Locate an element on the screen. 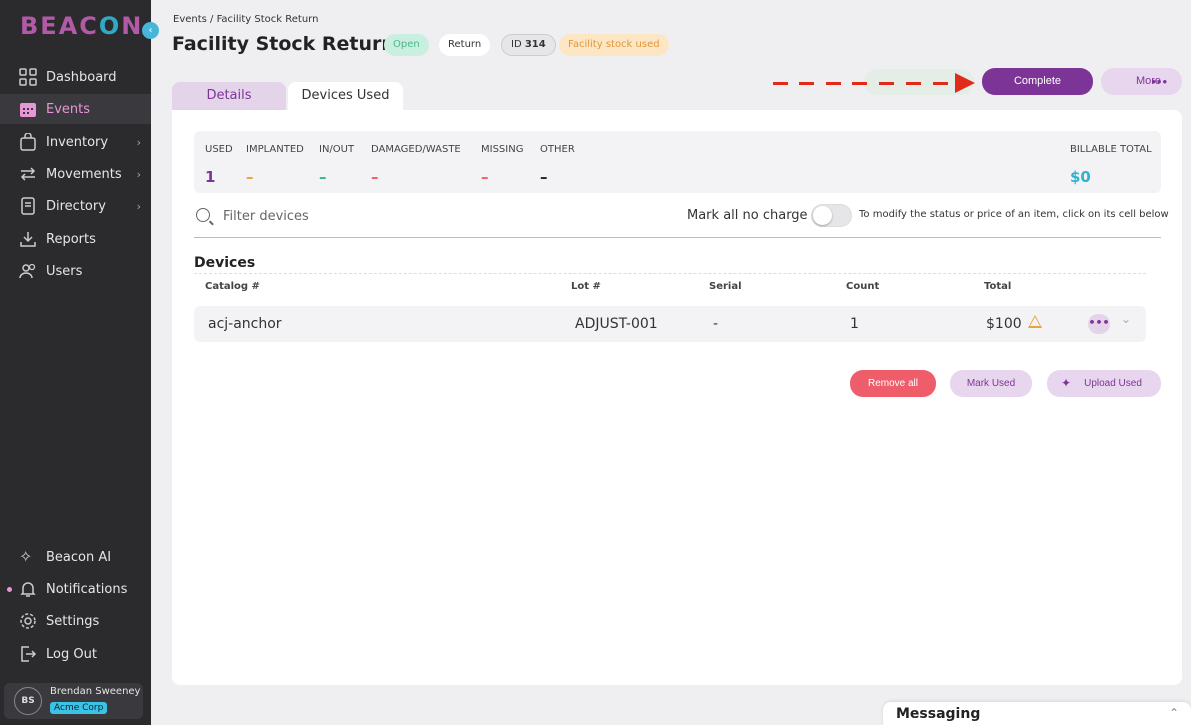 The height and width of the screenshot is (725, 1191). cell-serial: - is located at coordinates (715, 324).